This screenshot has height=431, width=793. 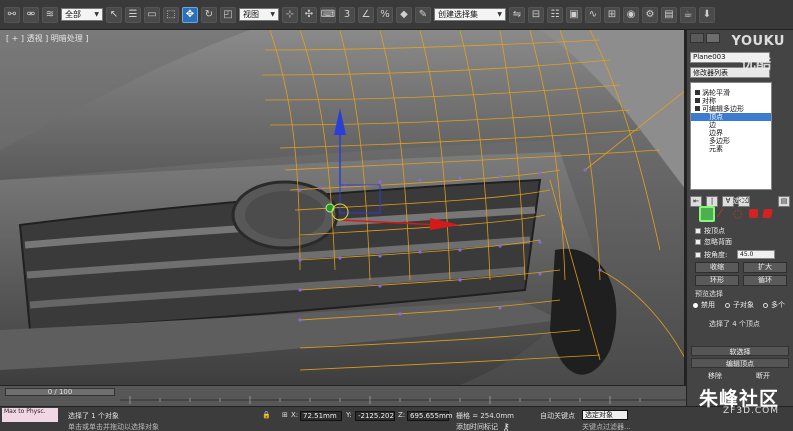 I want to click on render-frame-icon: ▤, so click(x=669, y=14).